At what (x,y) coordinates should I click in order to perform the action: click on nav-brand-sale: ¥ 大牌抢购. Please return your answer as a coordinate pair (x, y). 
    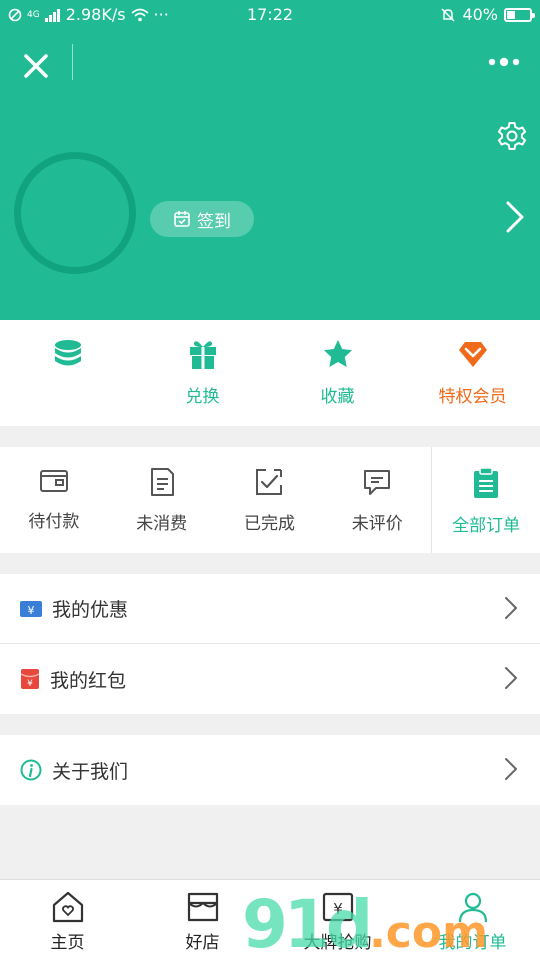
    Looking at the image, I should click on (337, 920).